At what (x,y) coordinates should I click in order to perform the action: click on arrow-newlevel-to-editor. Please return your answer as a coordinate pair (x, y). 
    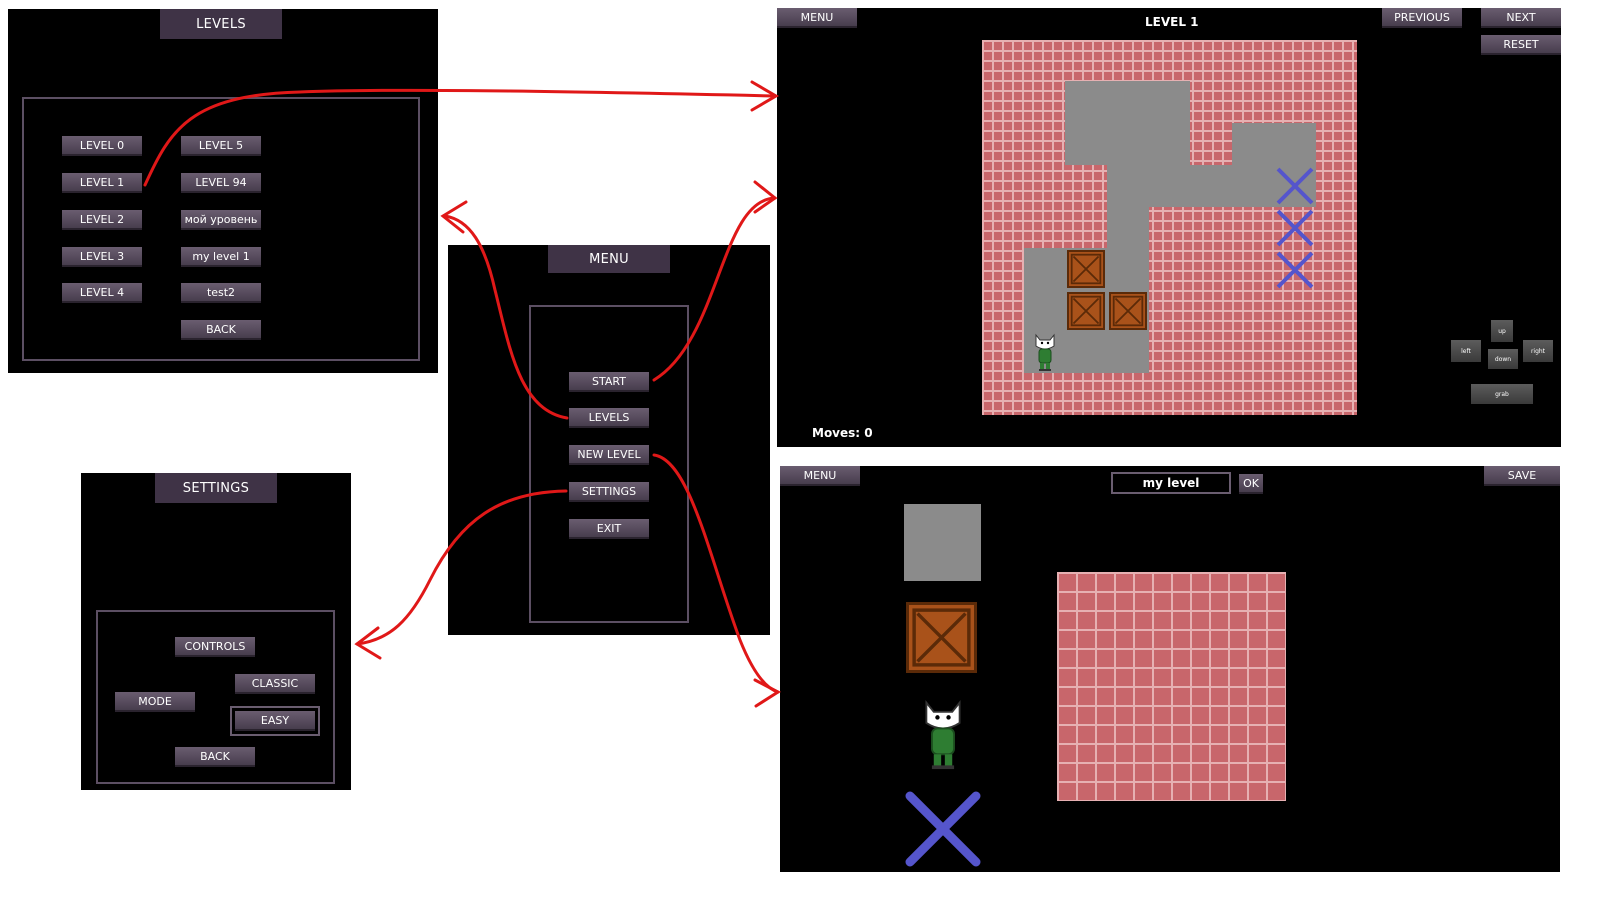
    Looking at the image, I should click on (716, 573).